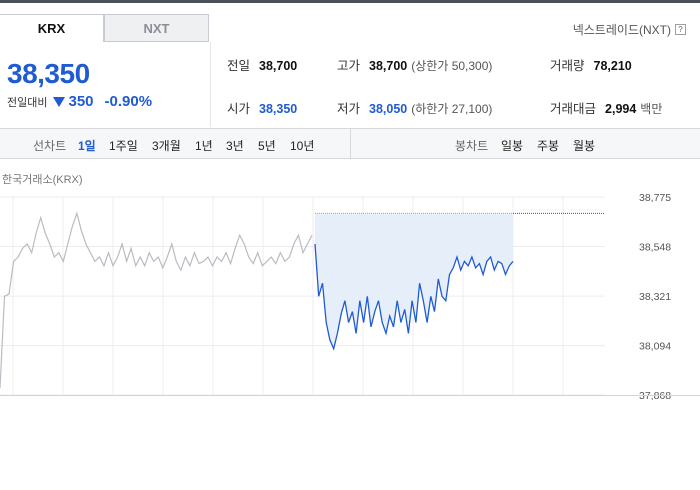 This screenshot has width=700, height=490. Describe the element at coordinates (302, 145) in the screenshot. I see `period-10y: 10년` at that location.